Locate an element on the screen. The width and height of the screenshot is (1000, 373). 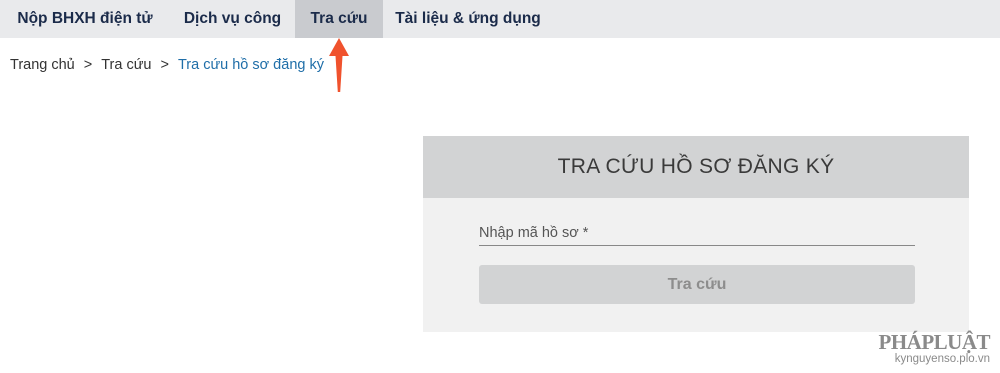
breadcrumb-section: Tra cứu is located at coordinates (126, 65).